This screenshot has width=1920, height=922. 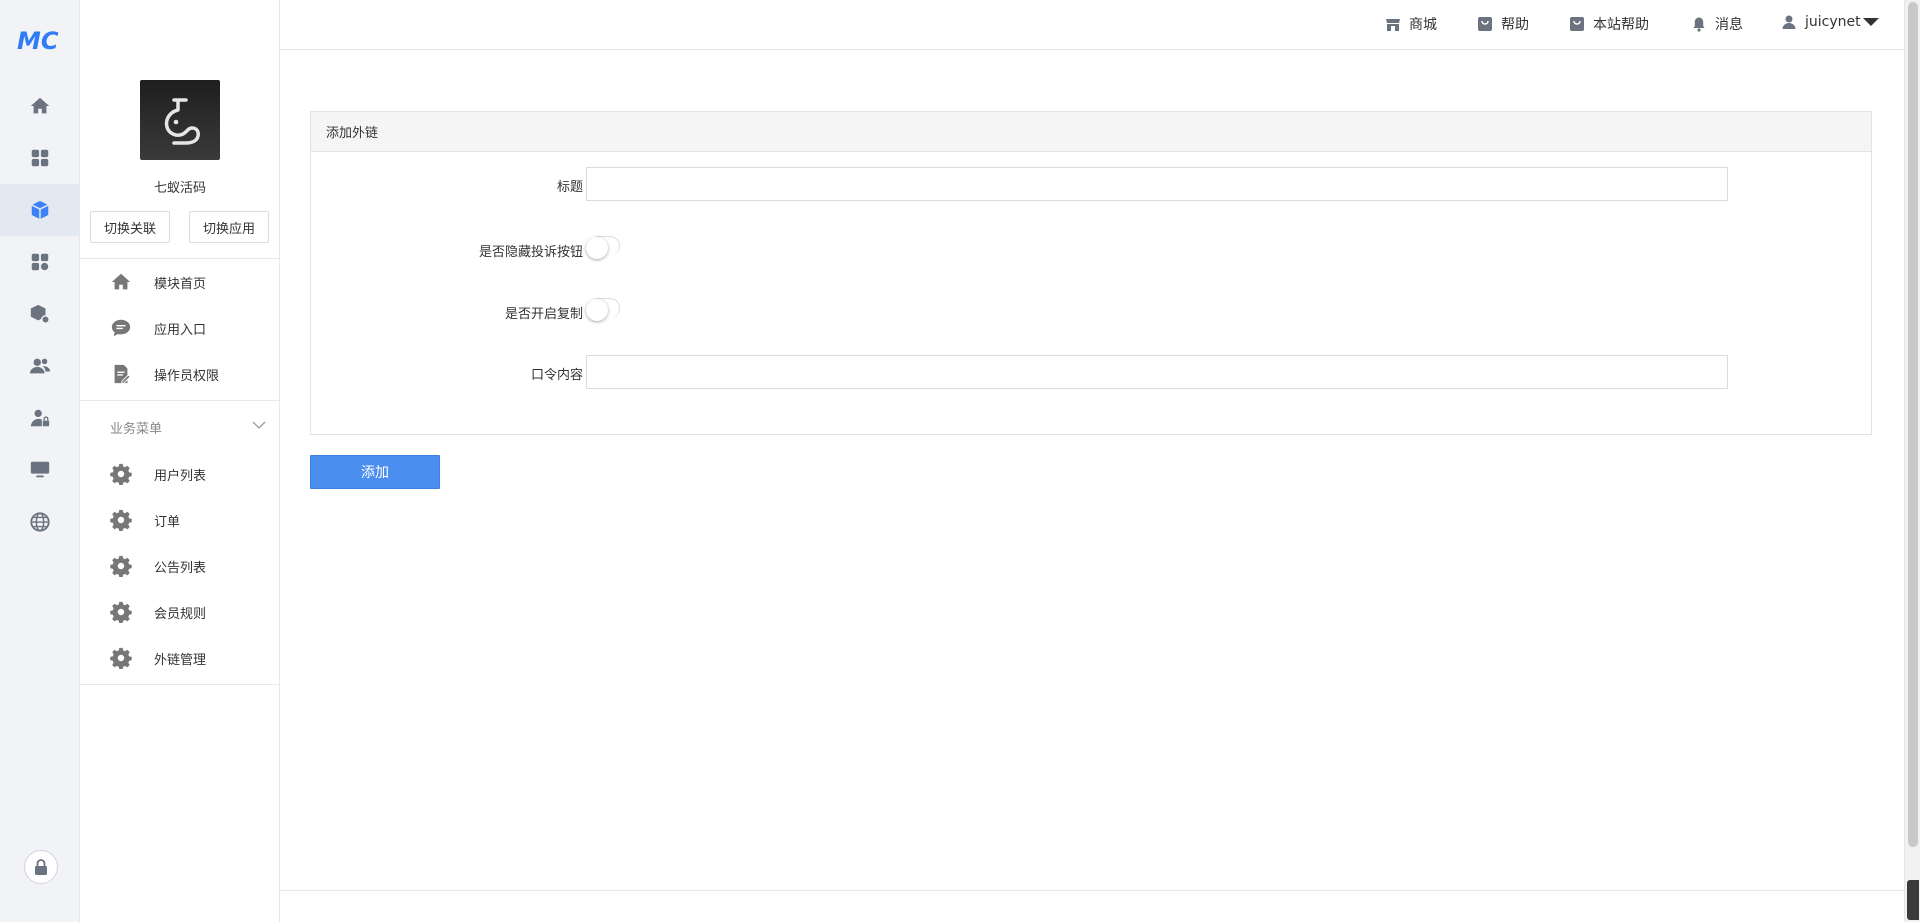 I want to click on lock-screen-button, so click(x=41, y=867).